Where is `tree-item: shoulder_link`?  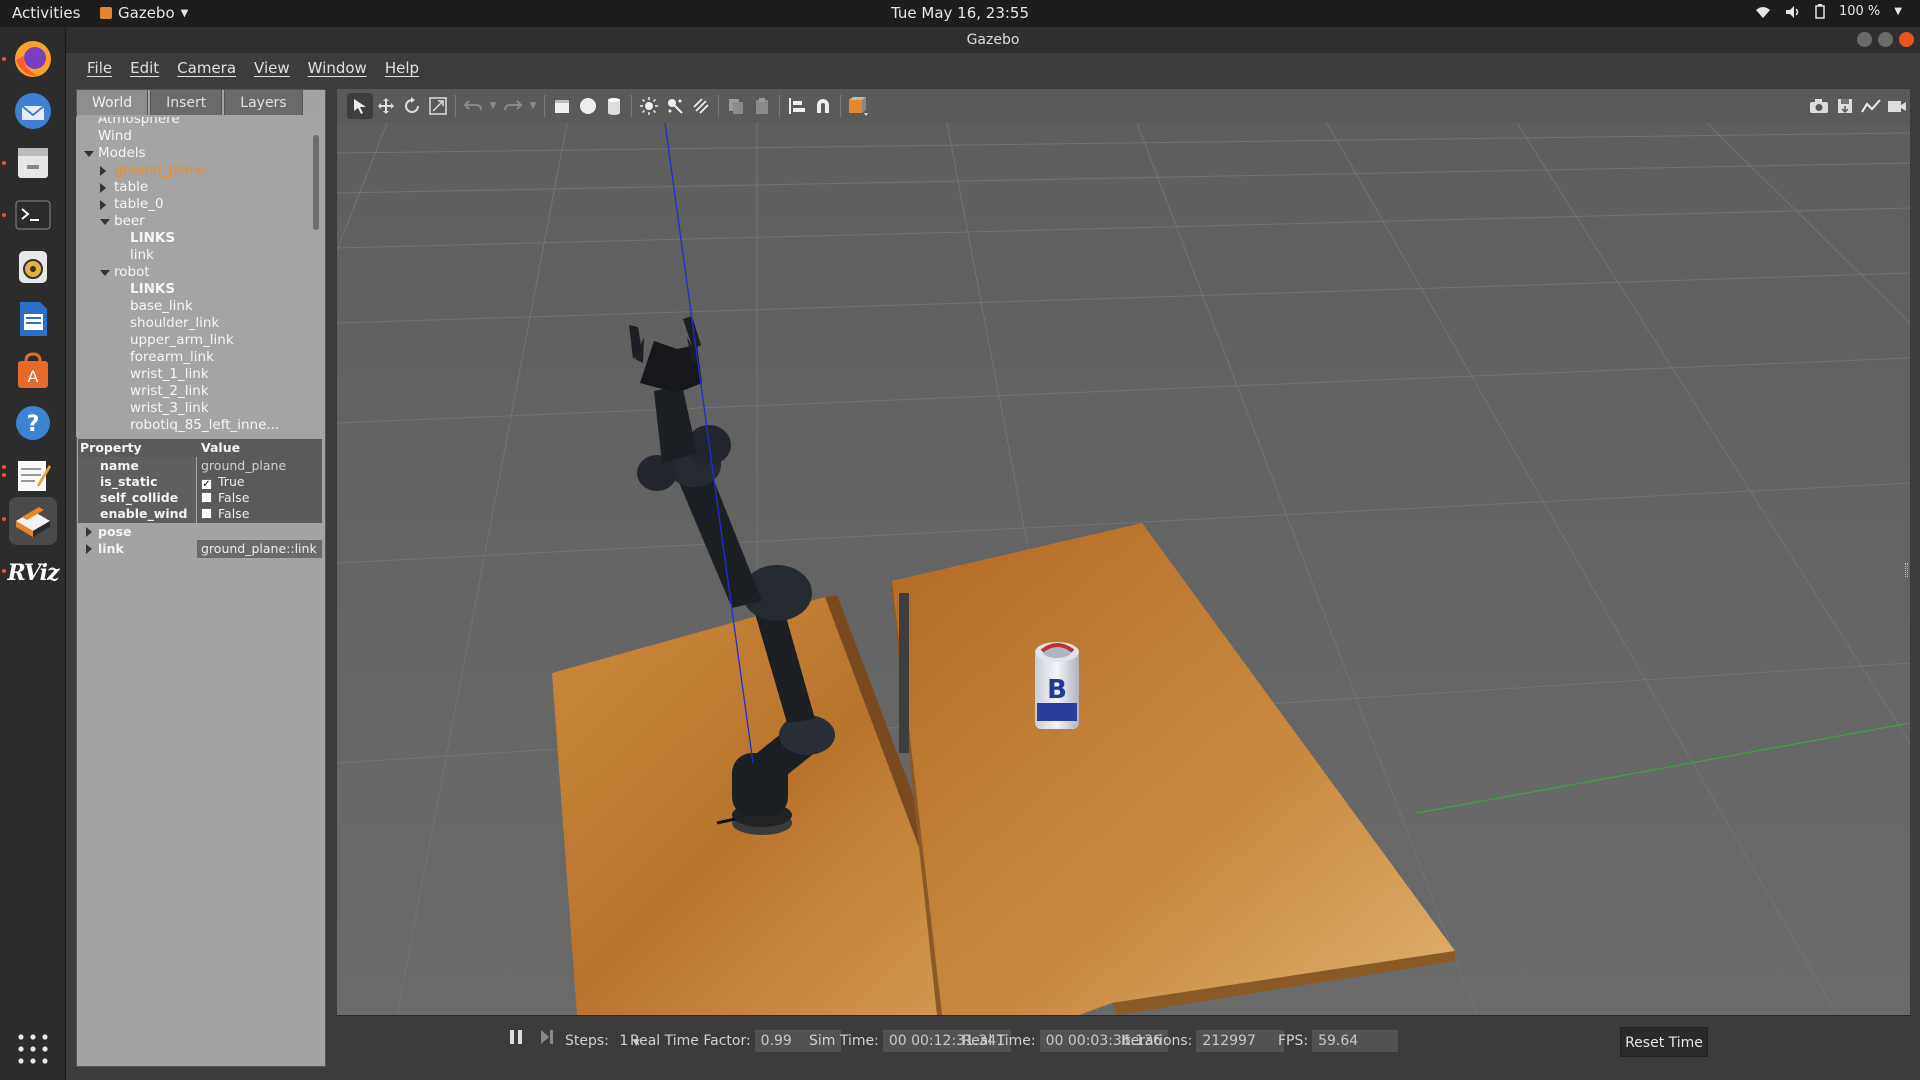 tree-item: shoulder_link is located at coordinates (174, 323).